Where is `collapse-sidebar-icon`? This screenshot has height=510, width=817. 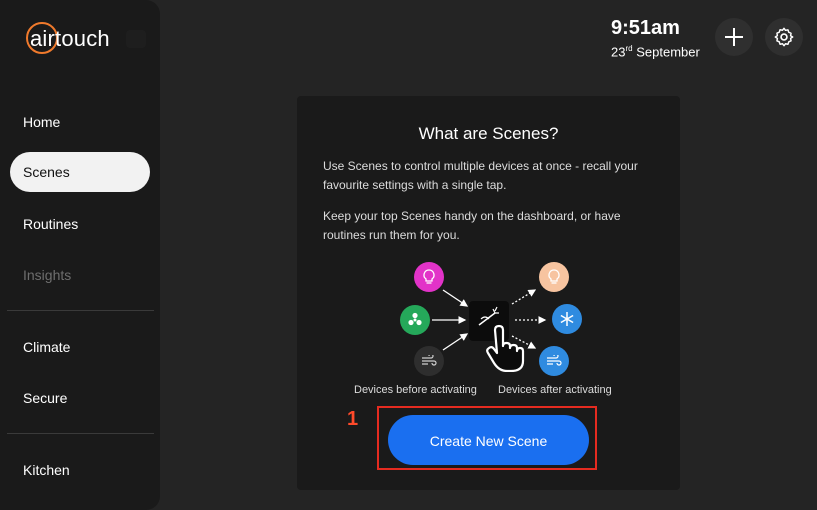
collapse-sidebar-icon is located at coordinates (136, 39).